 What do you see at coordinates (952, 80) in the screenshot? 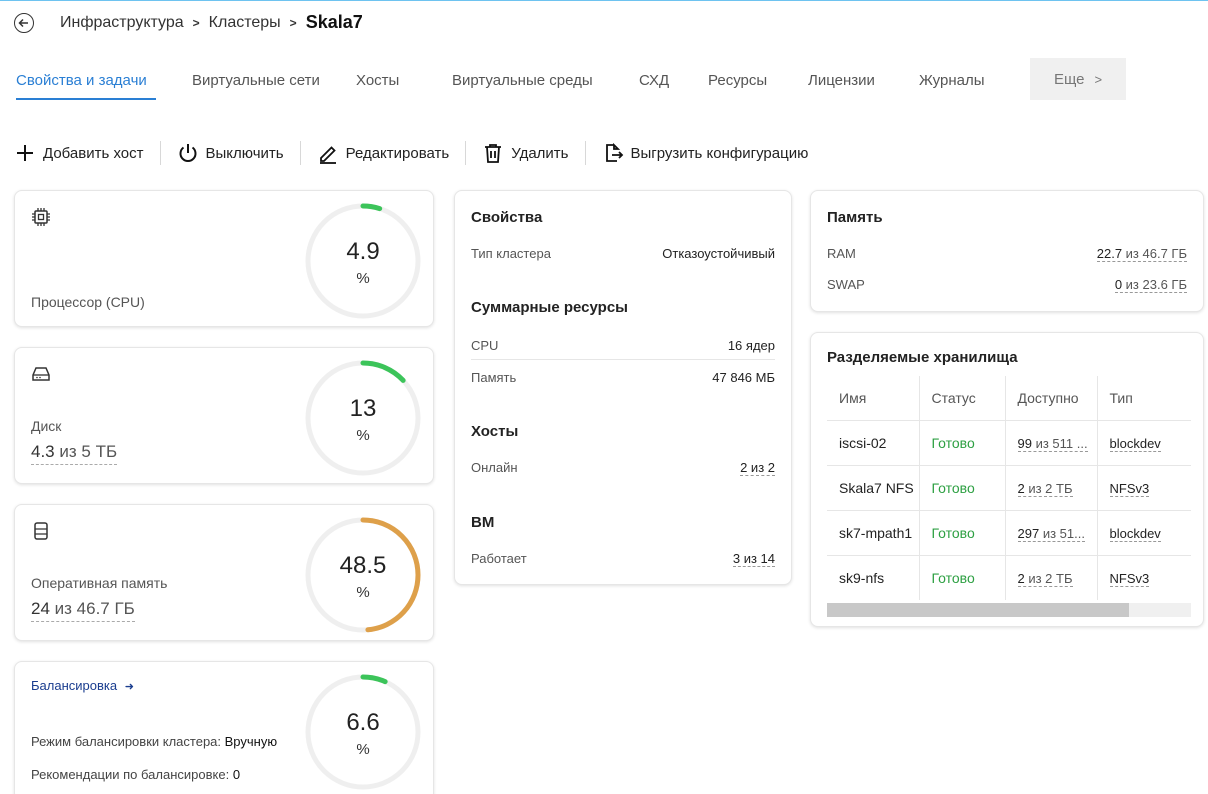
I see `tab-logs: Журналы` at bounding box center [952, 80].